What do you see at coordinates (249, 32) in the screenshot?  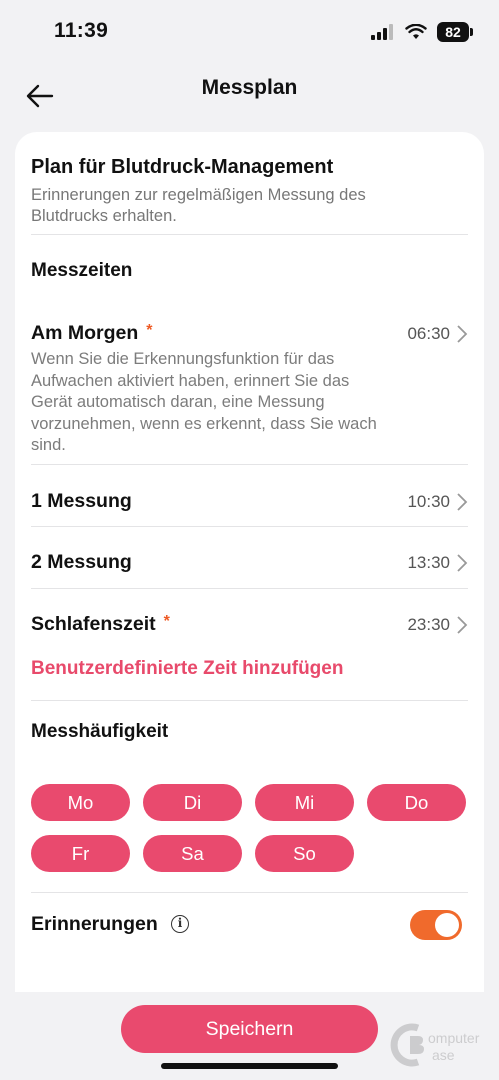 I see `status-bar: 11:39 82` at bounding box center [249, 32].